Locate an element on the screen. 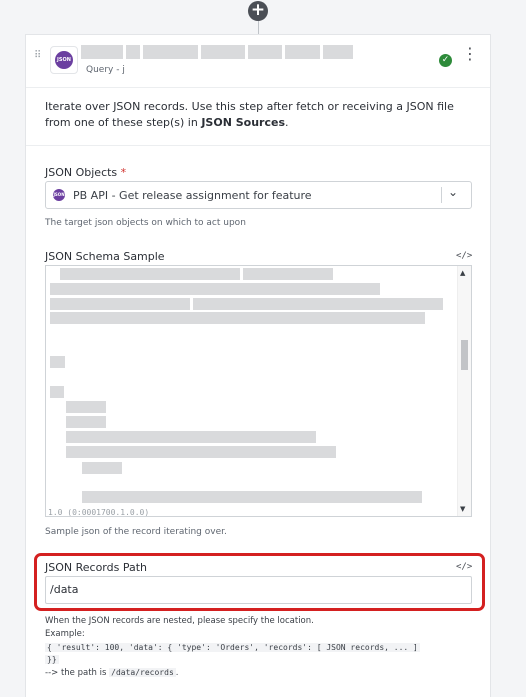 Image resolution: width=526 pixels, height=697 pixels. step-header: ⠿ JSON Query - j ✓ ⋮ is located at coordinates (258, 61).